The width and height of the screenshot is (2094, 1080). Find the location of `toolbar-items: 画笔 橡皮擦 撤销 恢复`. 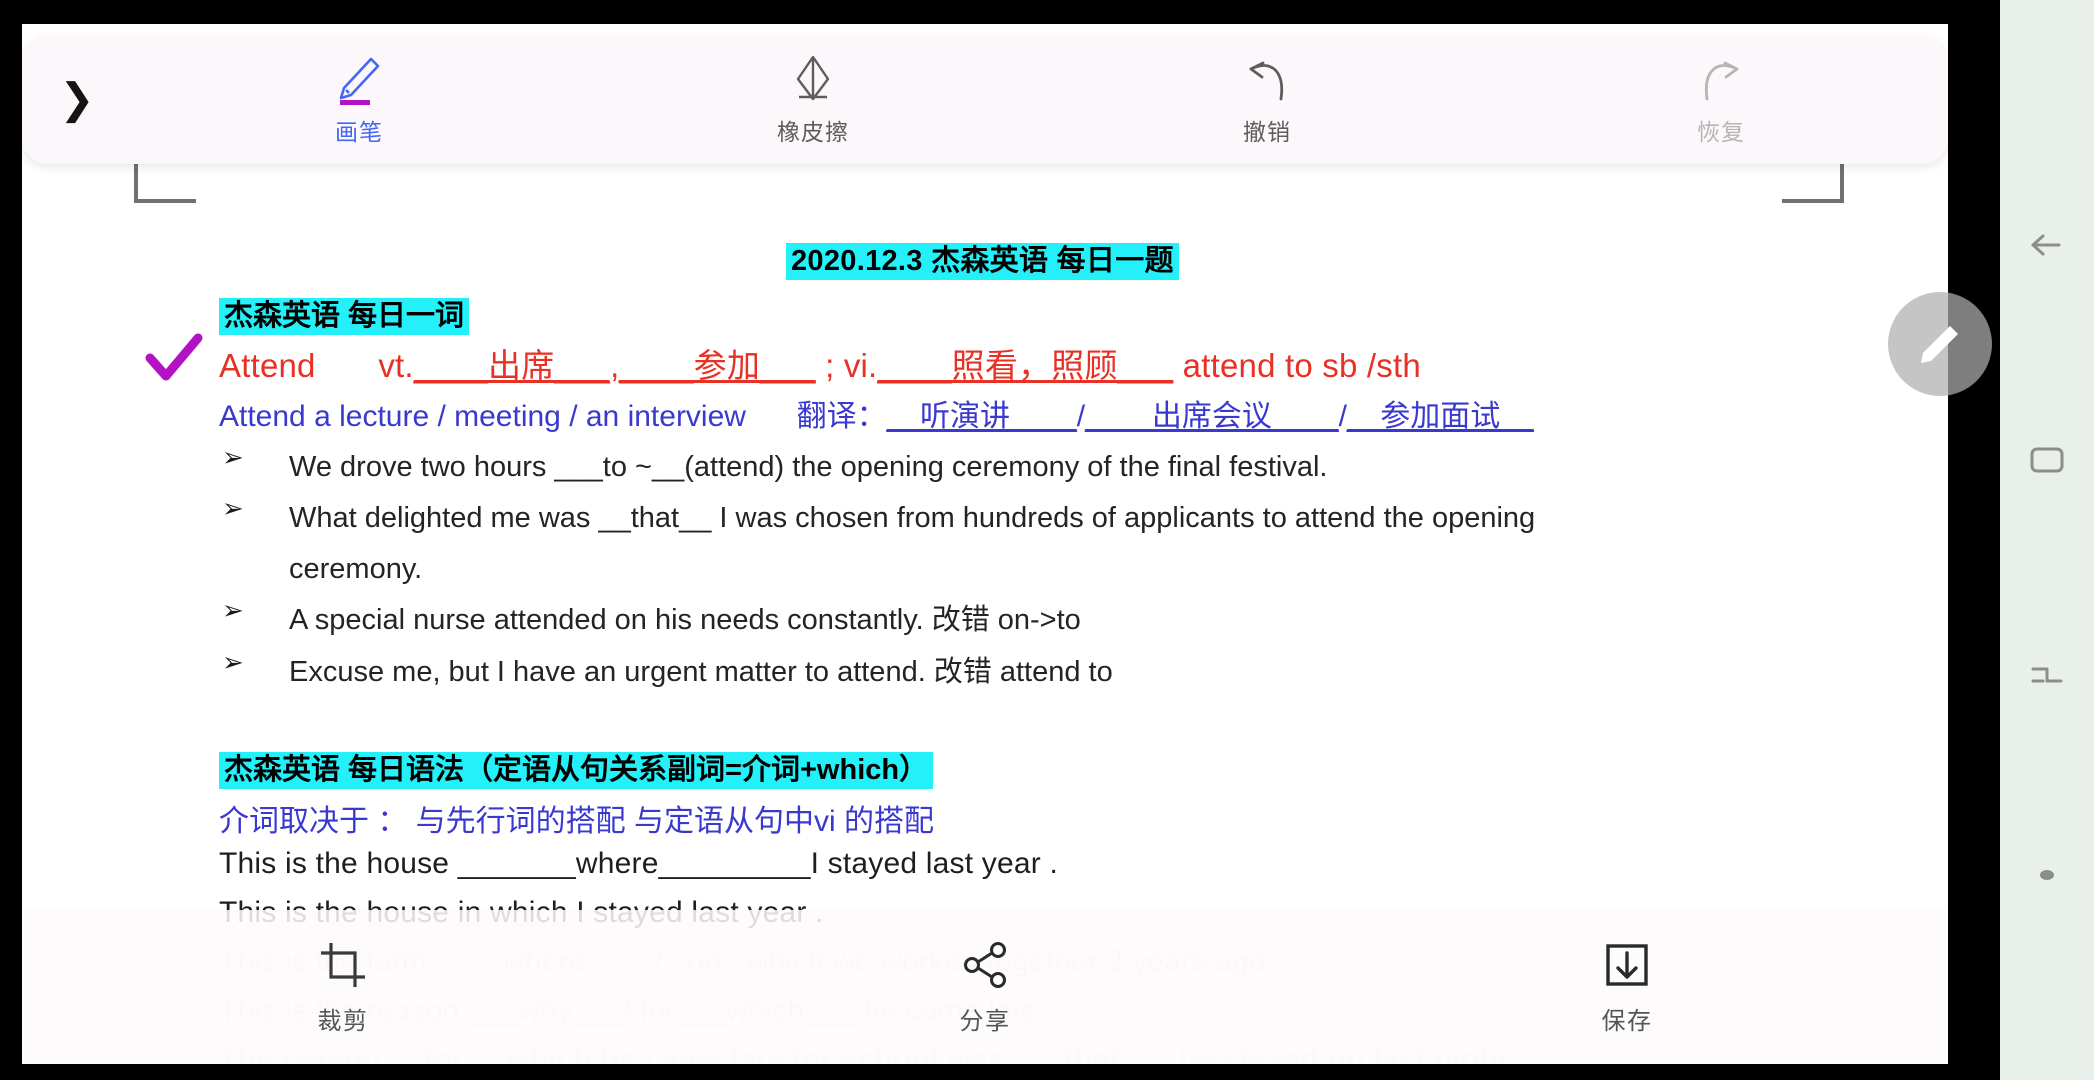

toolbar-items: 画笔 橡皮擦 撤销 恢复 is located at coordinates (1040, 100).